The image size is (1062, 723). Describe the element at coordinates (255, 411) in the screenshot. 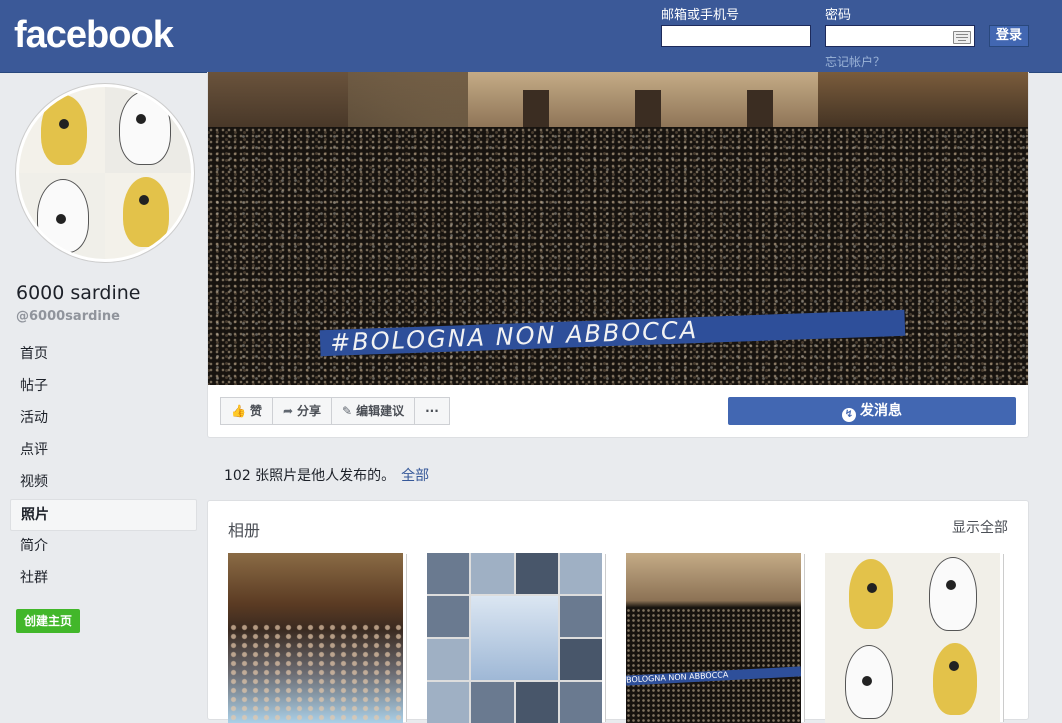

I see `like-label: 赞` at that location.